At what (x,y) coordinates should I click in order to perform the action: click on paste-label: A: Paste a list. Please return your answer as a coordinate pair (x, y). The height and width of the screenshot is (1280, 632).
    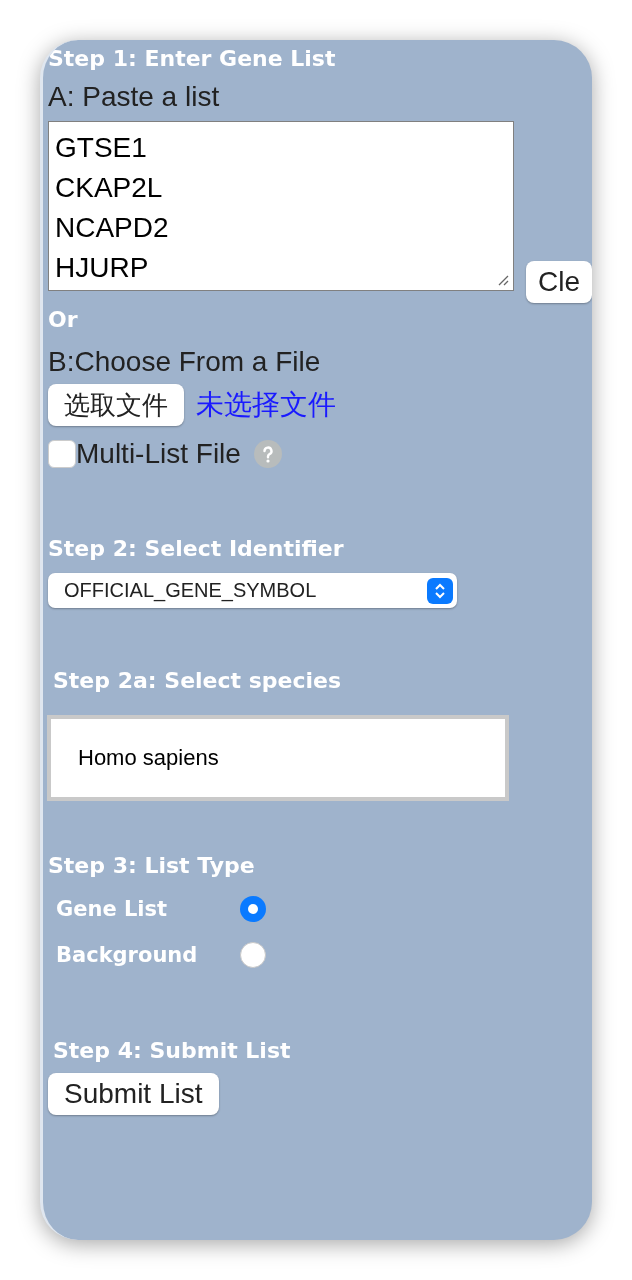
    Looking at the image, I should click on (134, 97).